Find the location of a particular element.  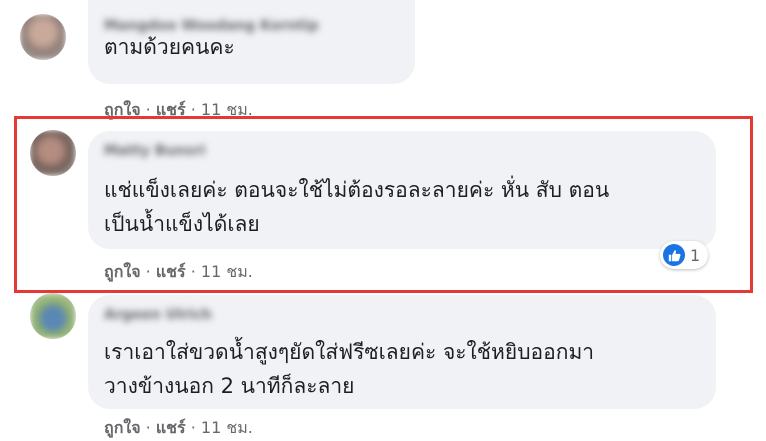

like-link: ถูกใจ is located at coordinates (122, 427).